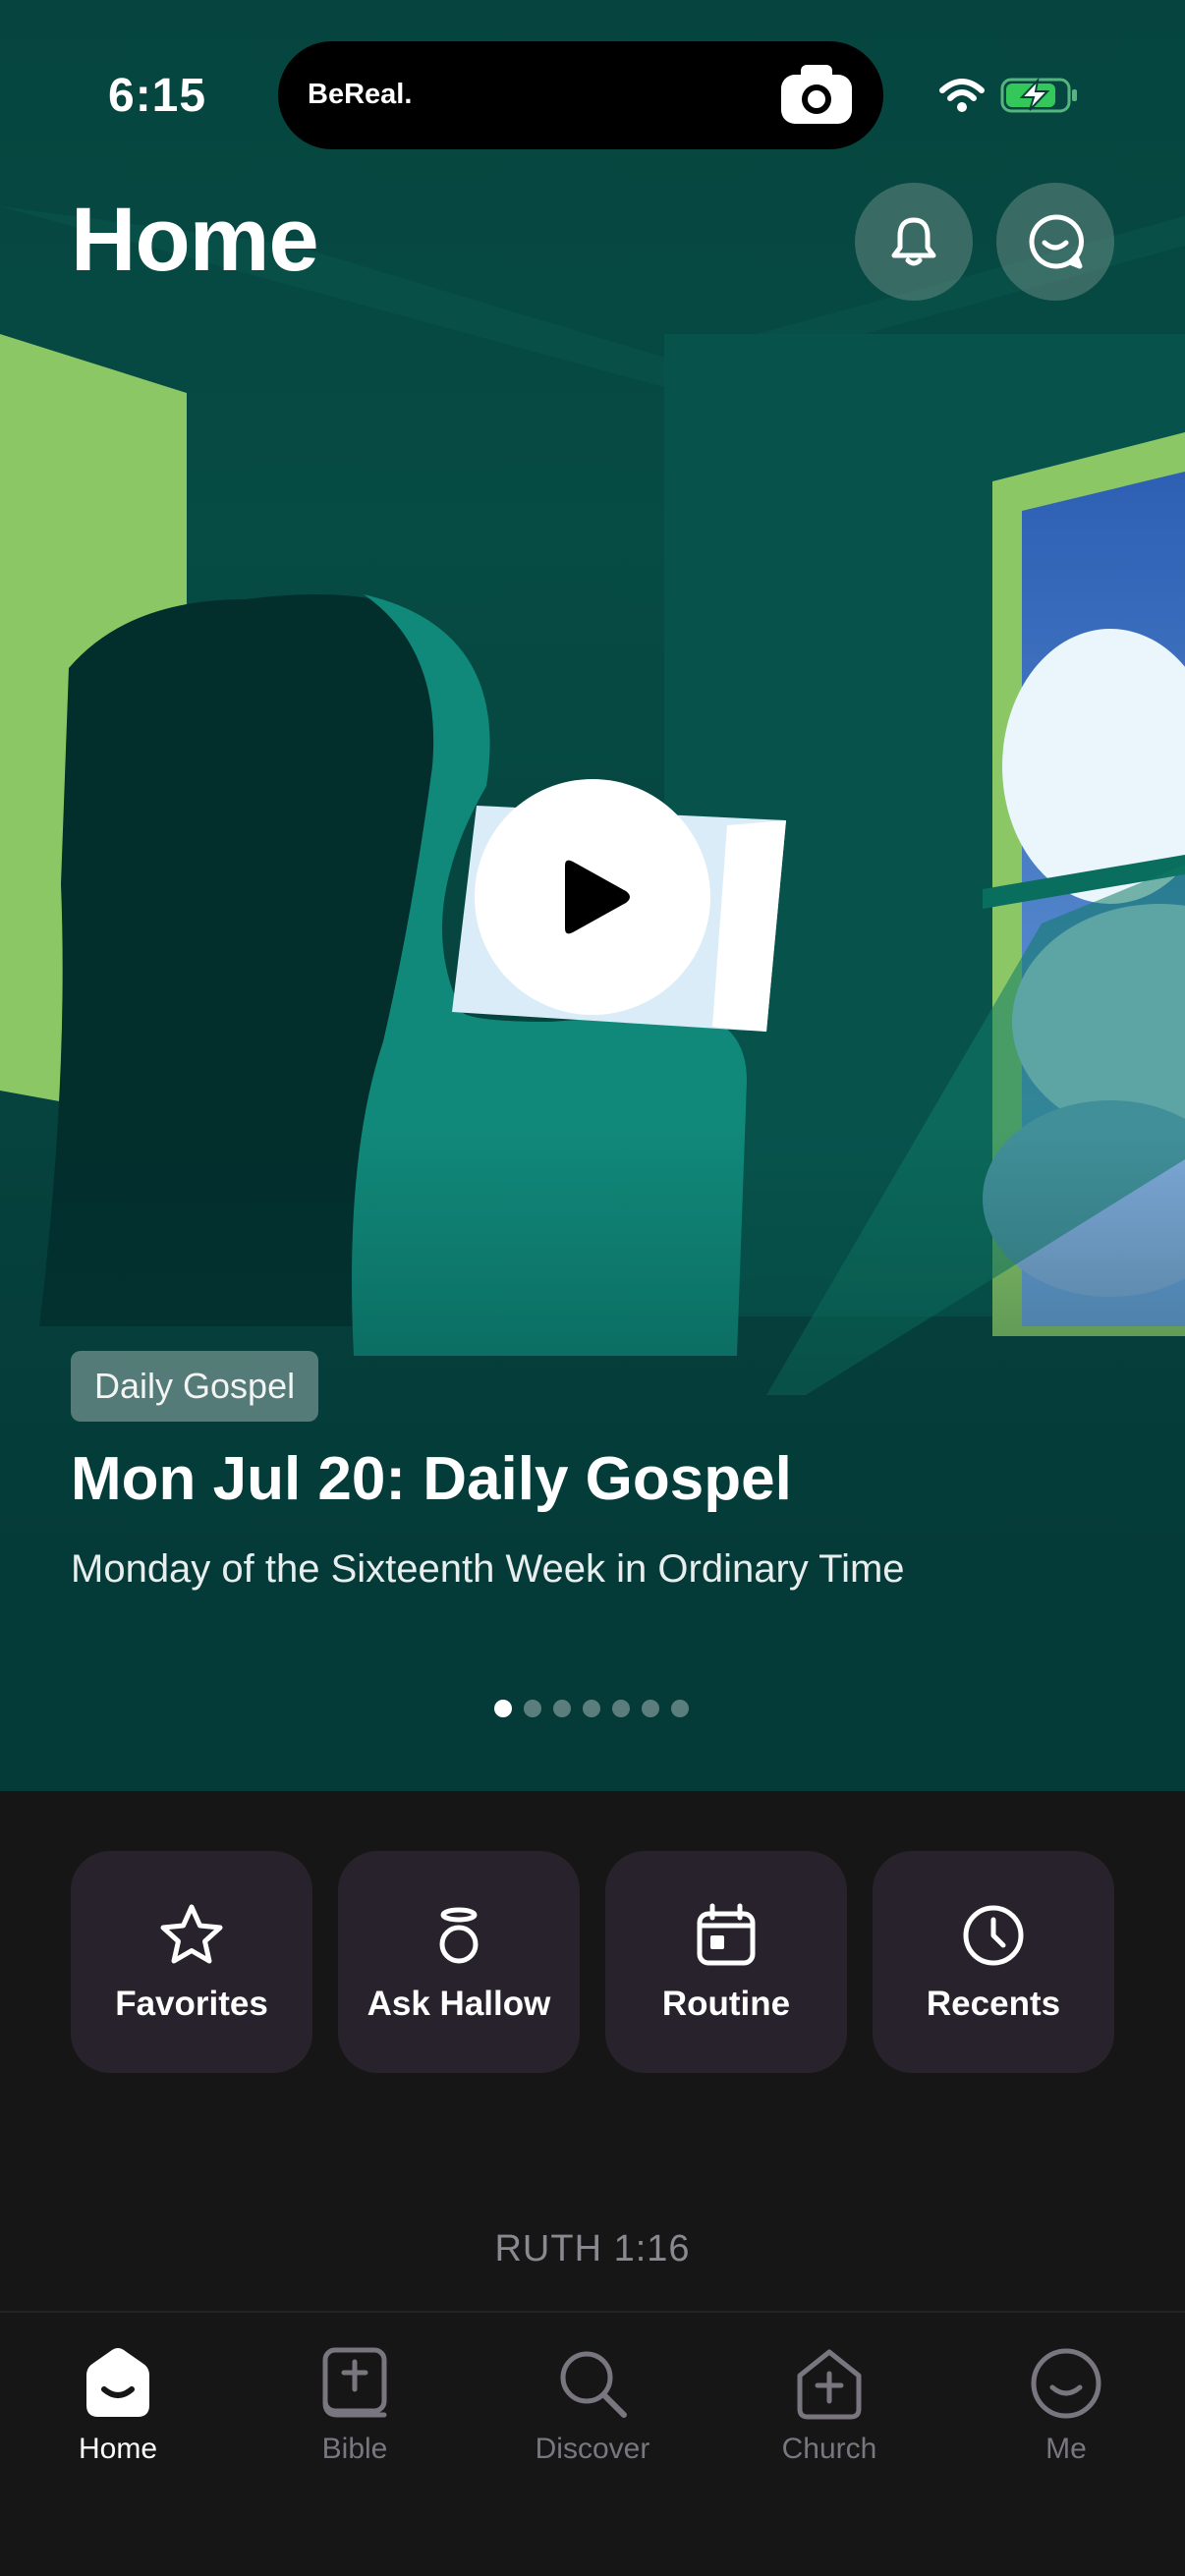 This screenshot has height=2576, width=1185. I want to click on notifications-button, so click(914, 242).